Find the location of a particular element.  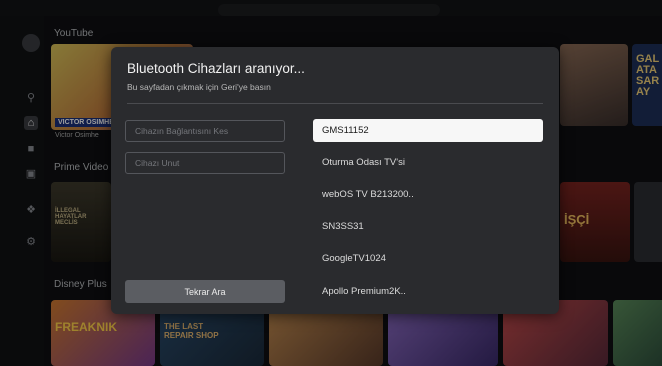

search-again-button: Tekrar Ara is located at coordinates (205, 291).